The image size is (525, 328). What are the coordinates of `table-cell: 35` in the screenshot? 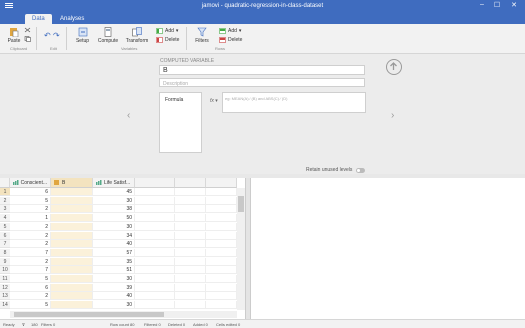 It's located at (114, 261).